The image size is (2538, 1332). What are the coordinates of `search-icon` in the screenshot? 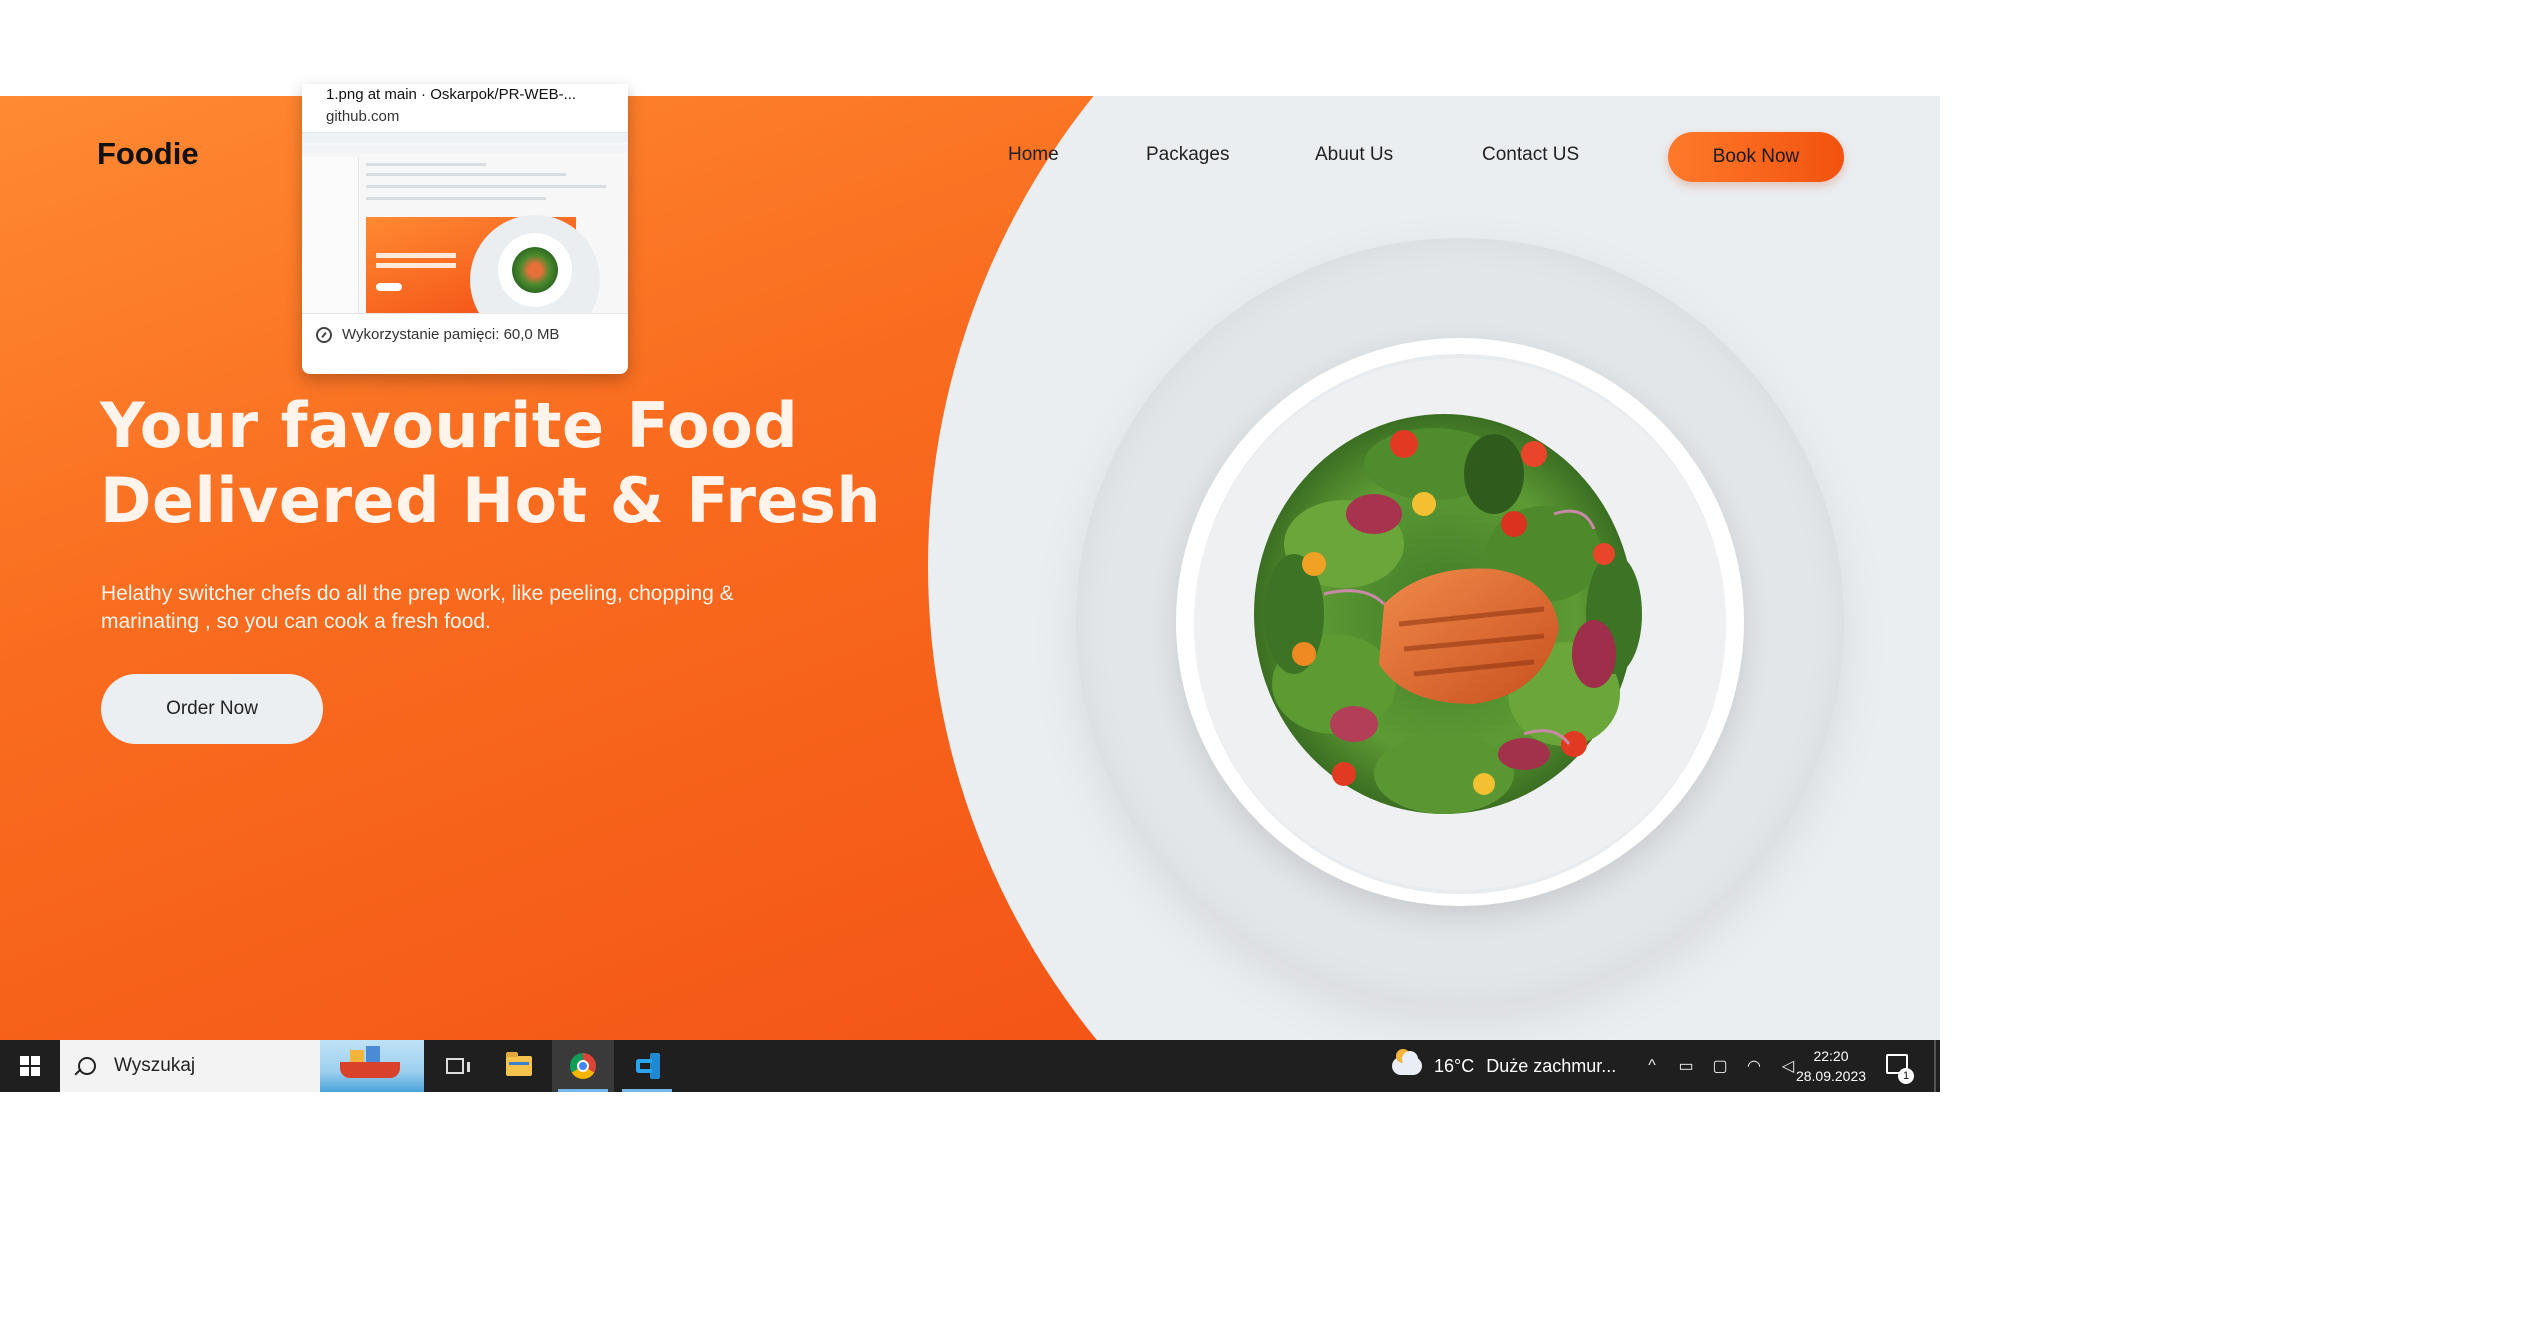 It's located at (87, 1066).